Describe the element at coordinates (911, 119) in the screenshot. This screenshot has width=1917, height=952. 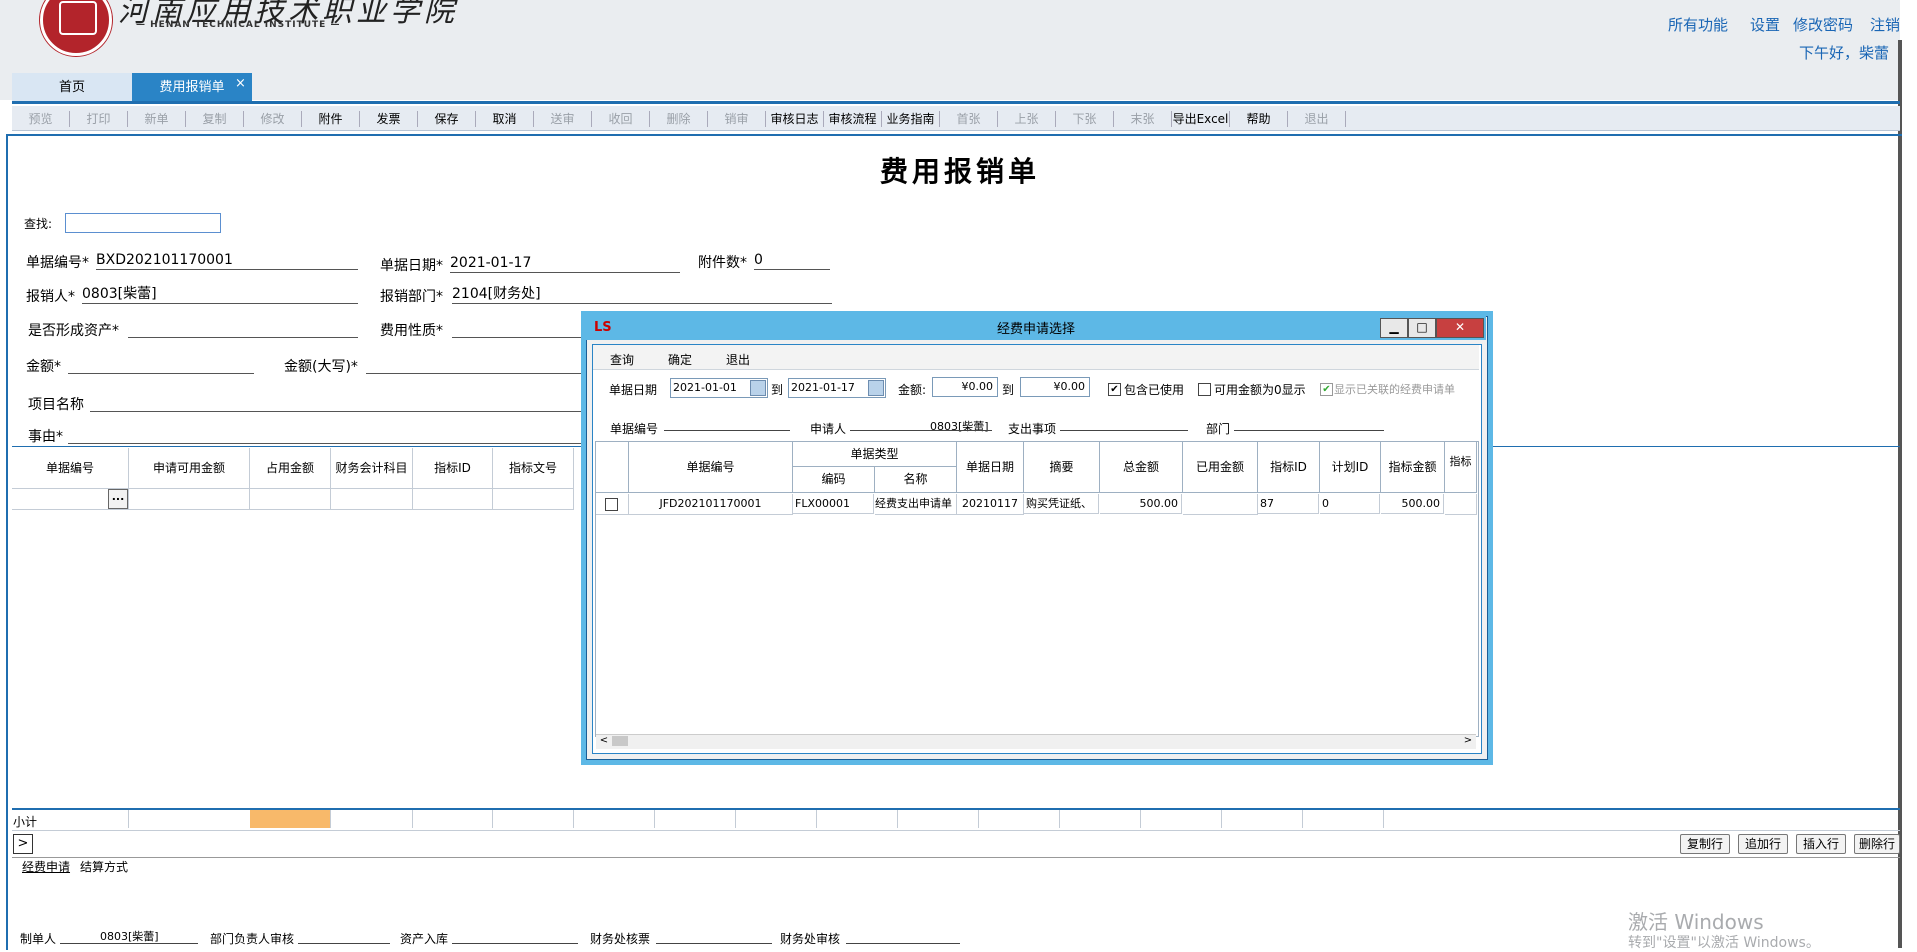
I see `toolbar-button: 业务指南` at that location.